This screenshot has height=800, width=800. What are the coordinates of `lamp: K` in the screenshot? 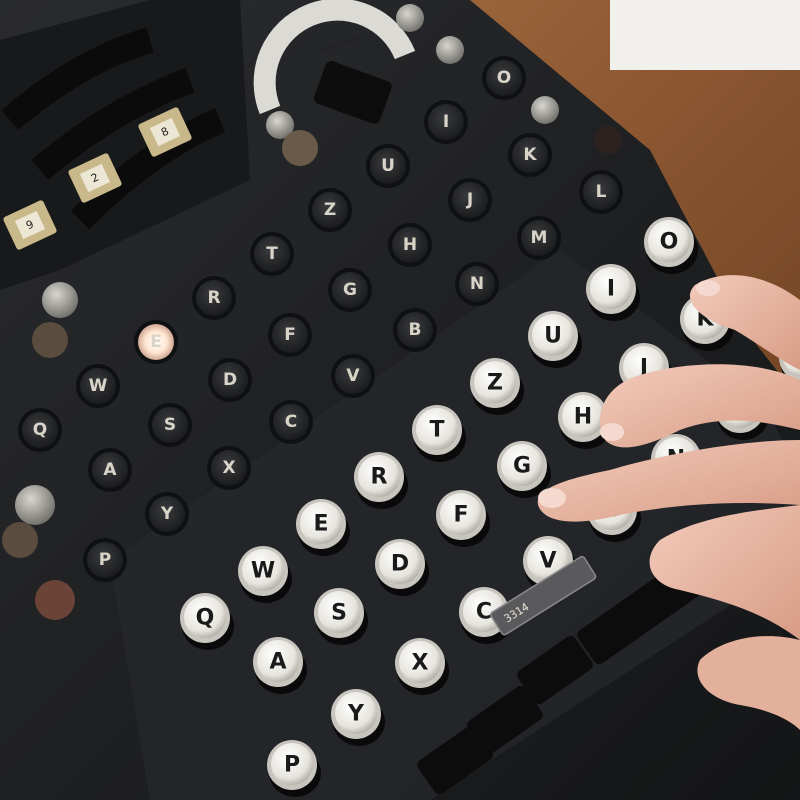 It's located at (530, 155).